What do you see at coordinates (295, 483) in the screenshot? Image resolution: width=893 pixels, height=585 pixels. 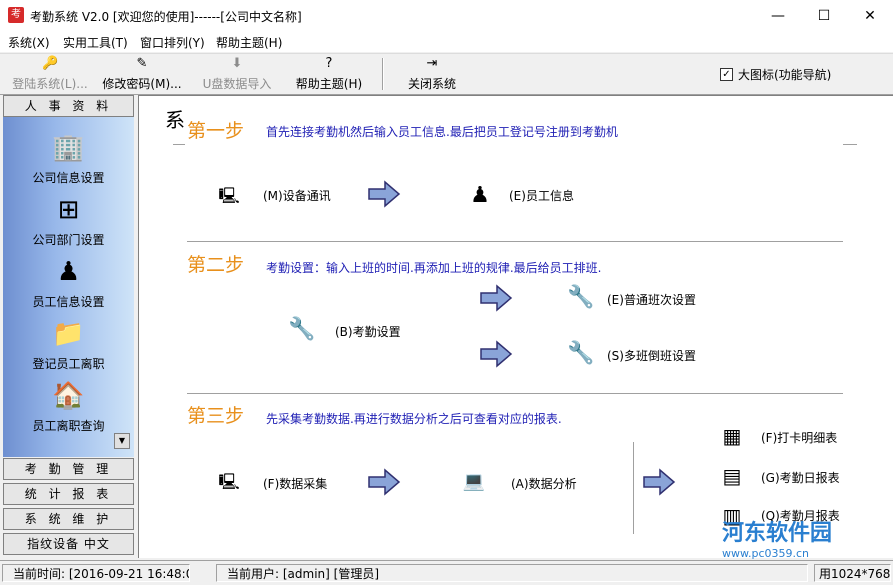 I see `data-collect-link: (F)数据采集` at bounding box center [295, 483].